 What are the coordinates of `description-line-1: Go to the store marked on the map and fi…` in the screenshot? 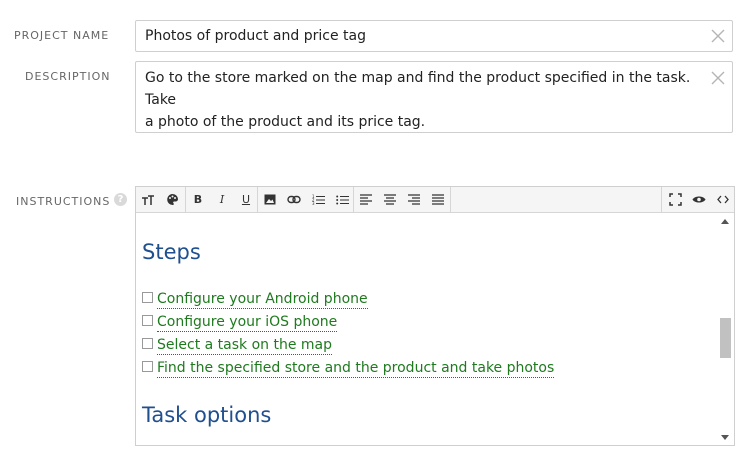 It's located at (418, 89).